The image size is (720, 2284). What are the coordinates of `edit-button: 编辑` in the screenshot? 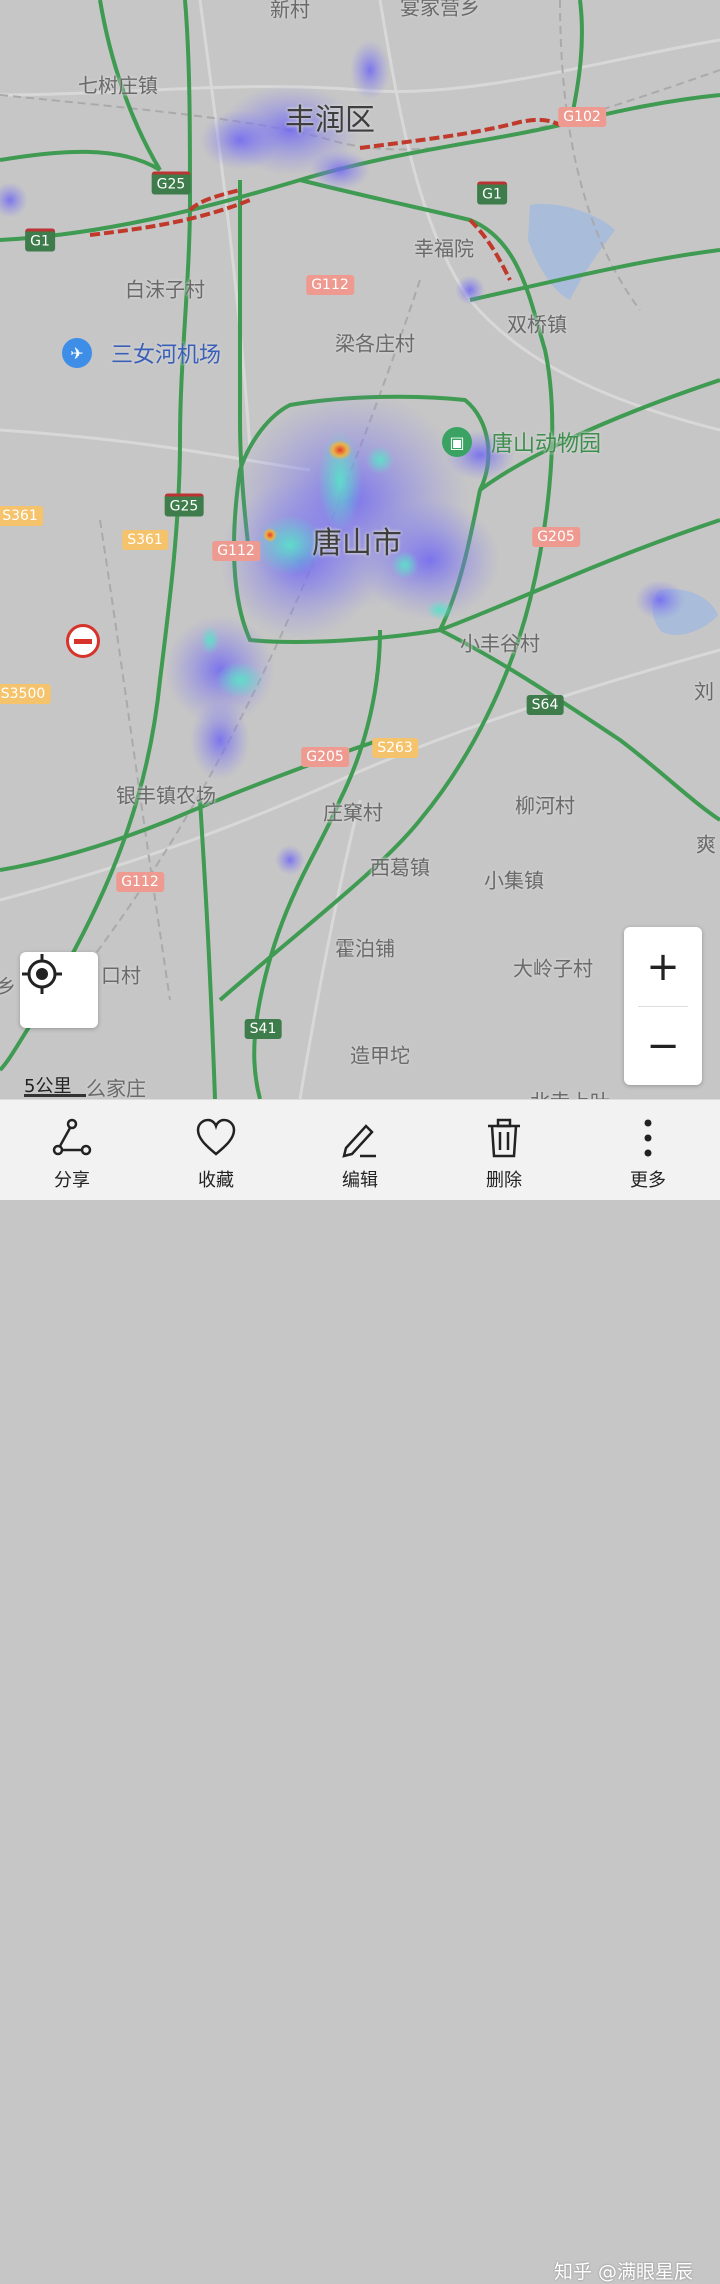 It's located at (360, 1150).